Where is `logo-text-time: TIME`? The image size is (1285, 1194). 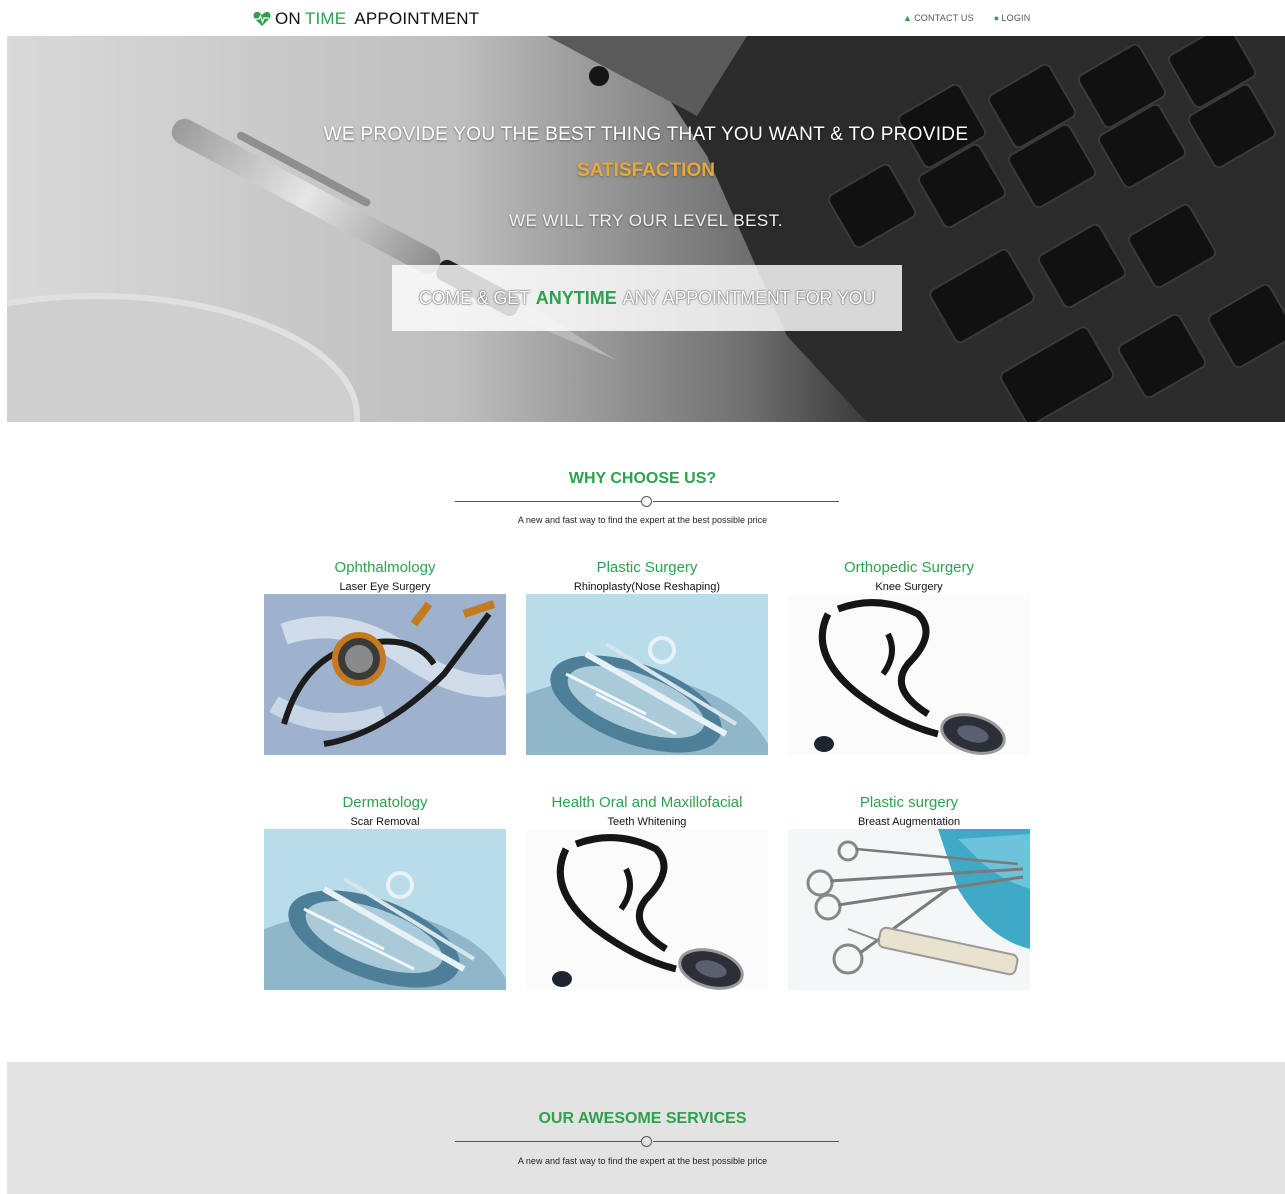
logo-text-time: TIME is located at coordinates (325, 18).